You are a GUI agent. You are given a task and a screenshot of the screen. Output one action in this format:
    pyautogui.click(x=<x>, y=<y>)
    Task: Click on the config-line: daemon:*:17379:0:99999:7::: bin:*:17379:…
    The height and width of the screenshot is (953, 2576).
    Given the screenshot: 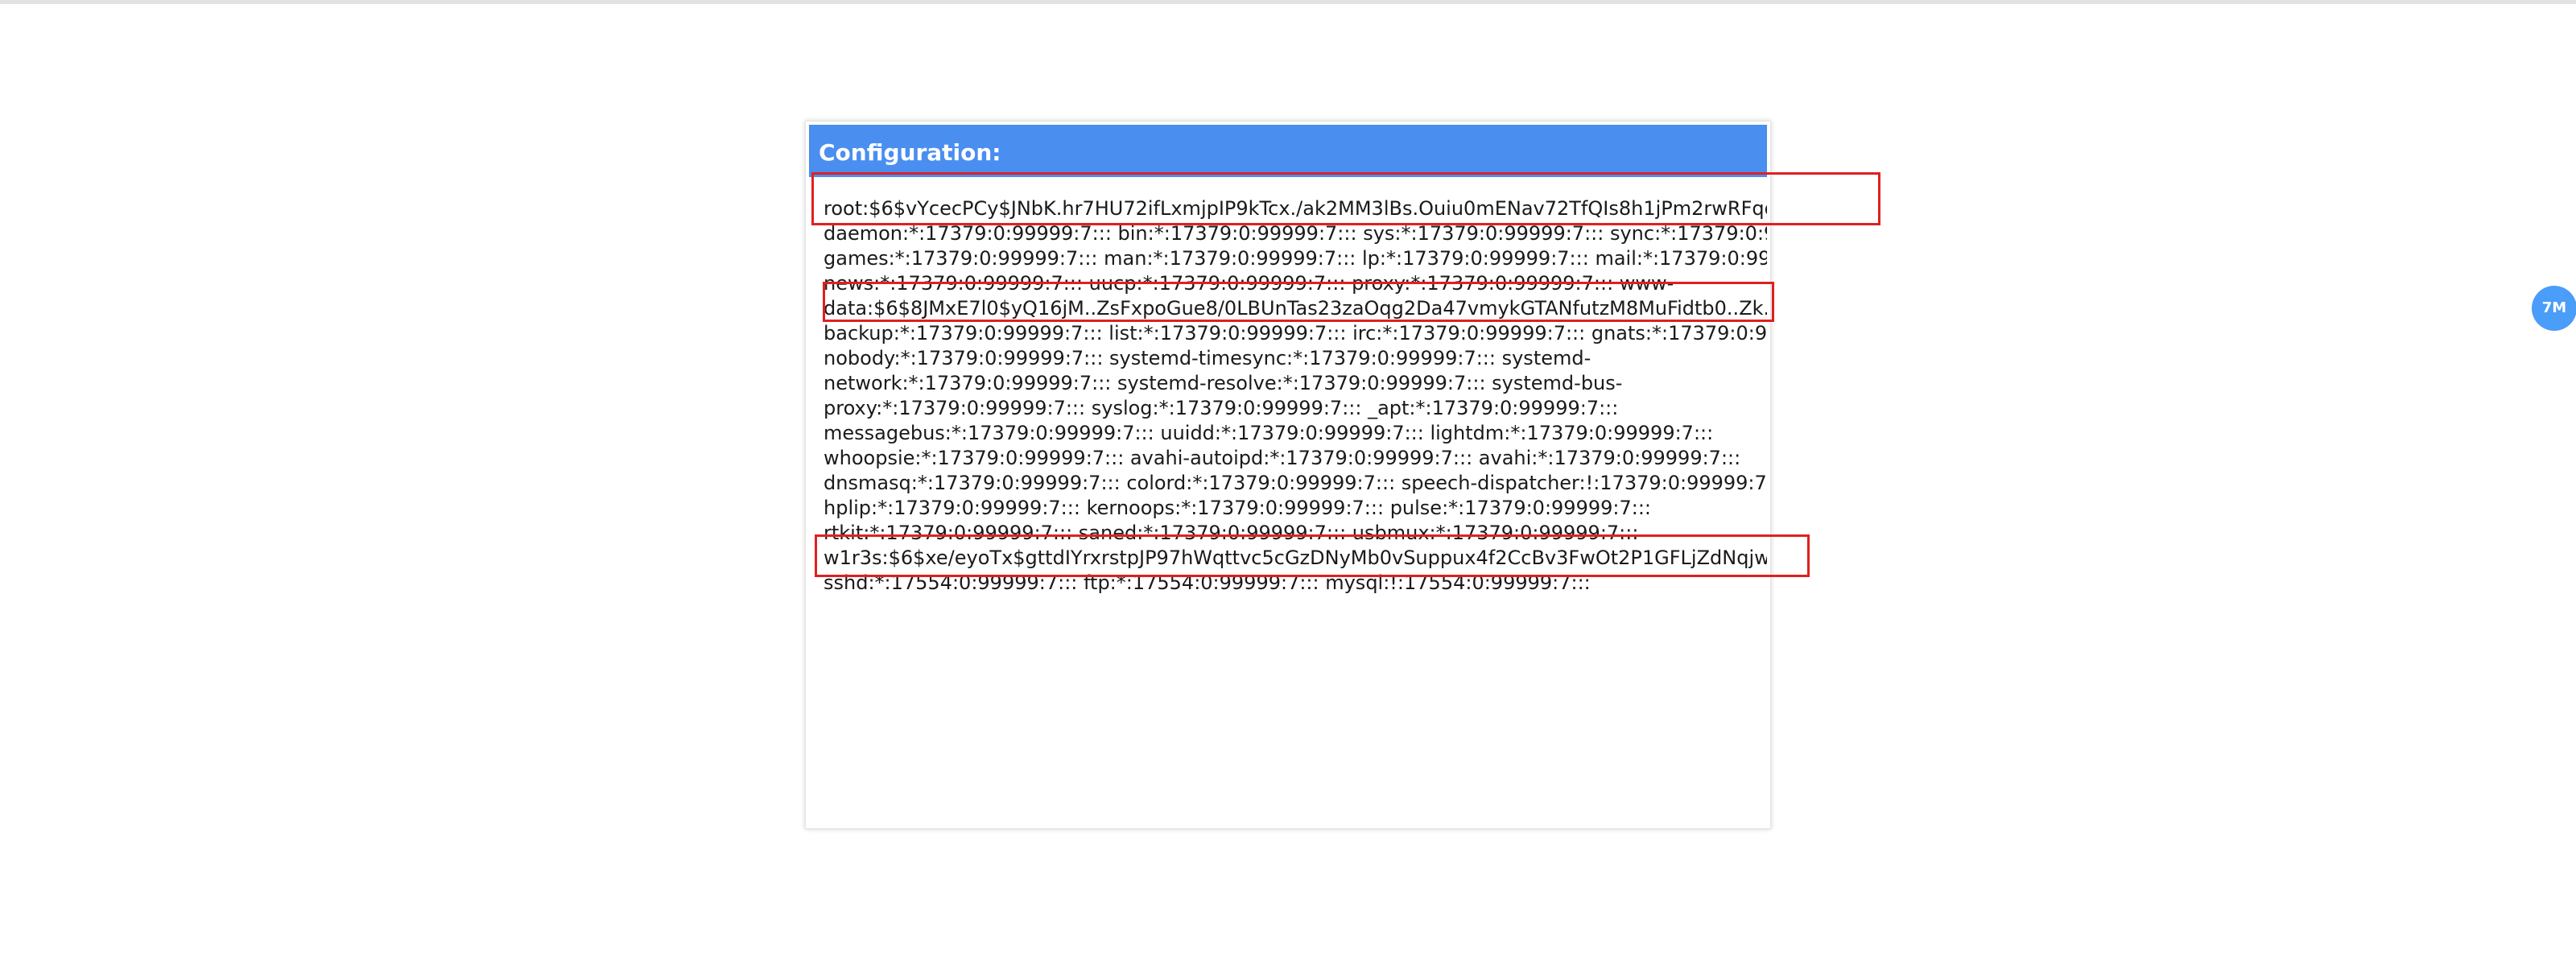 What is the action you would take?
    pyautogui.click(x=1295, y=233)
    